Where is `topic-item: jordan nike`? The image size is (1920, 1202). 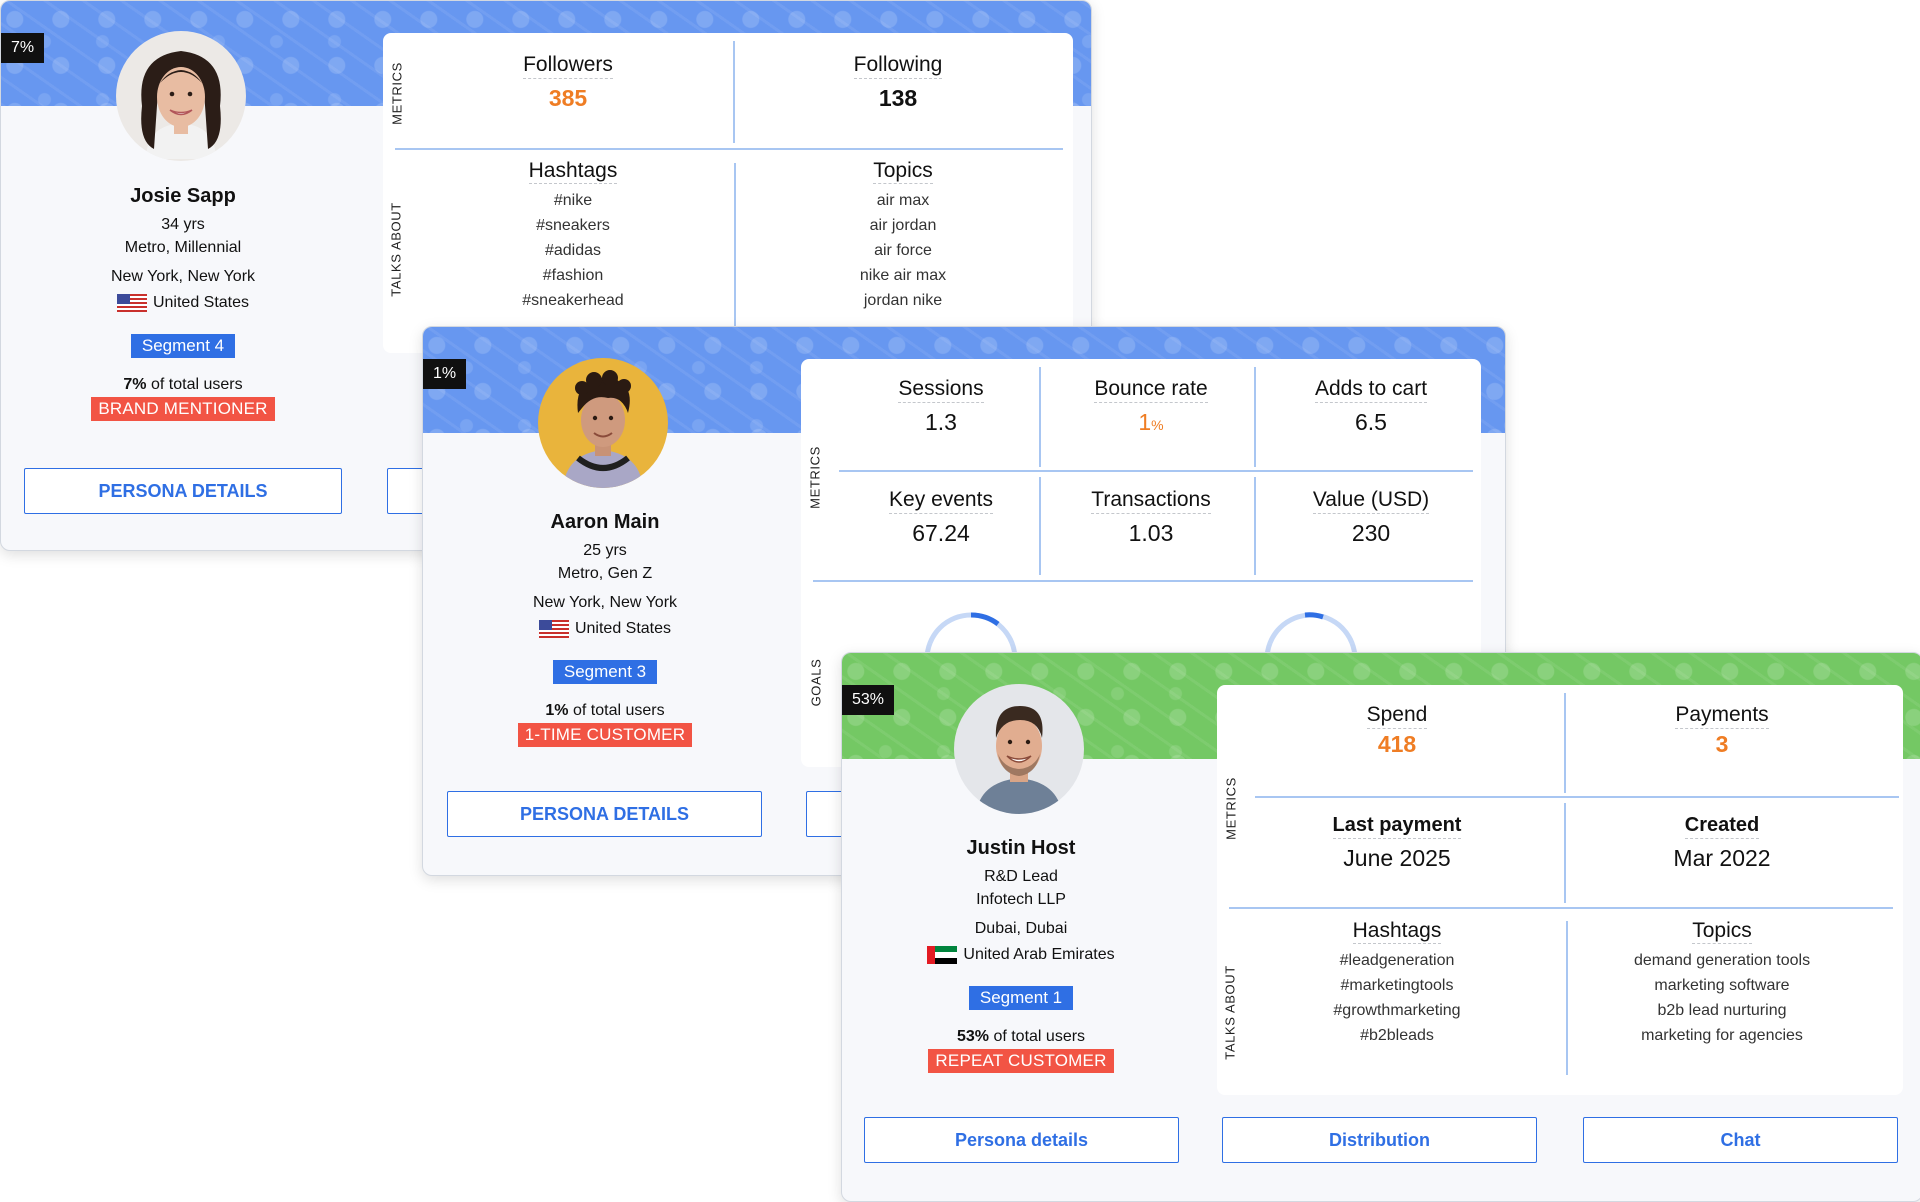
topic-item: jordan nike is located at coordinates (903, 300).